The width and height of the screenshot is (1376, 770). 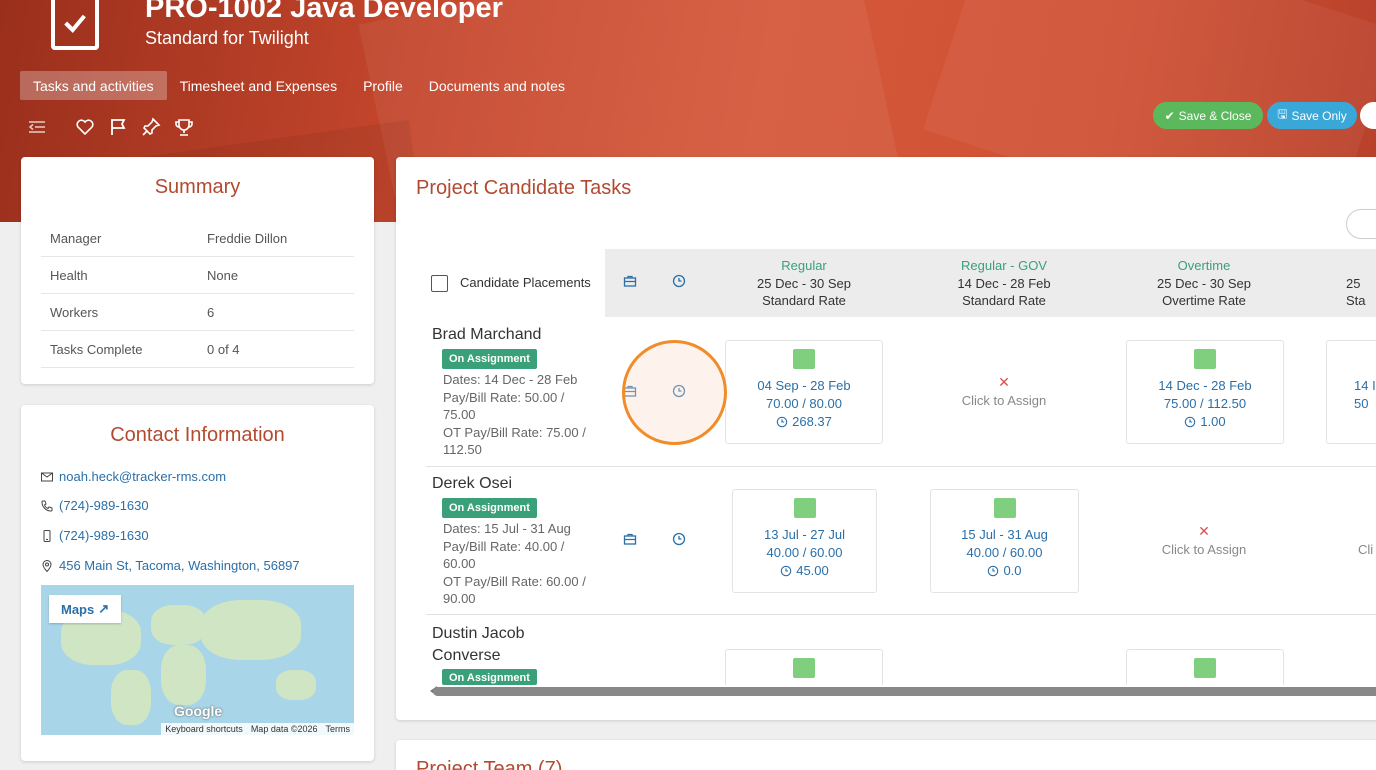 I want to click on tab-timesheet-and-expenses: Timesheet and Expenses, so click(x=258, y=85).